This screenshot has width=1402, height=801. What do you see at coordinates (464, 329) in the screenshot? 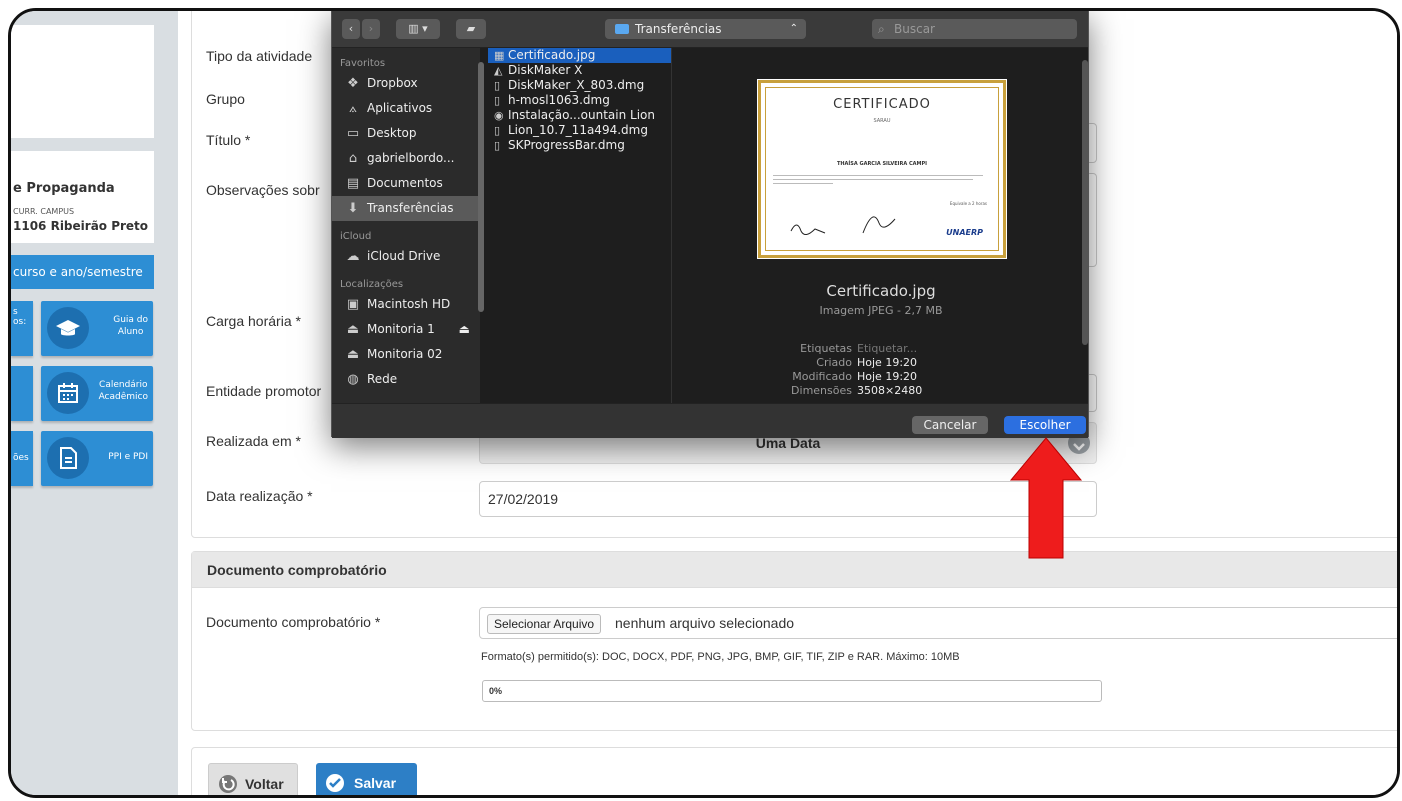
I see `eject-icon: ⏏` at bounding box center [464, 329].